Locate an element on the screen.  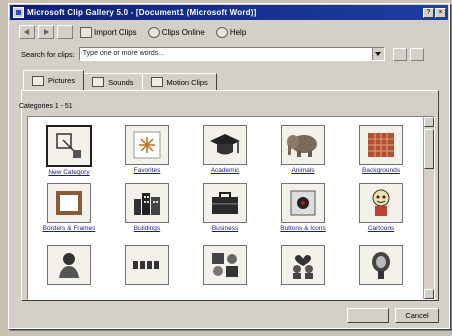
clip-cartoons: Cartoons is located at coordinates (381, 207).